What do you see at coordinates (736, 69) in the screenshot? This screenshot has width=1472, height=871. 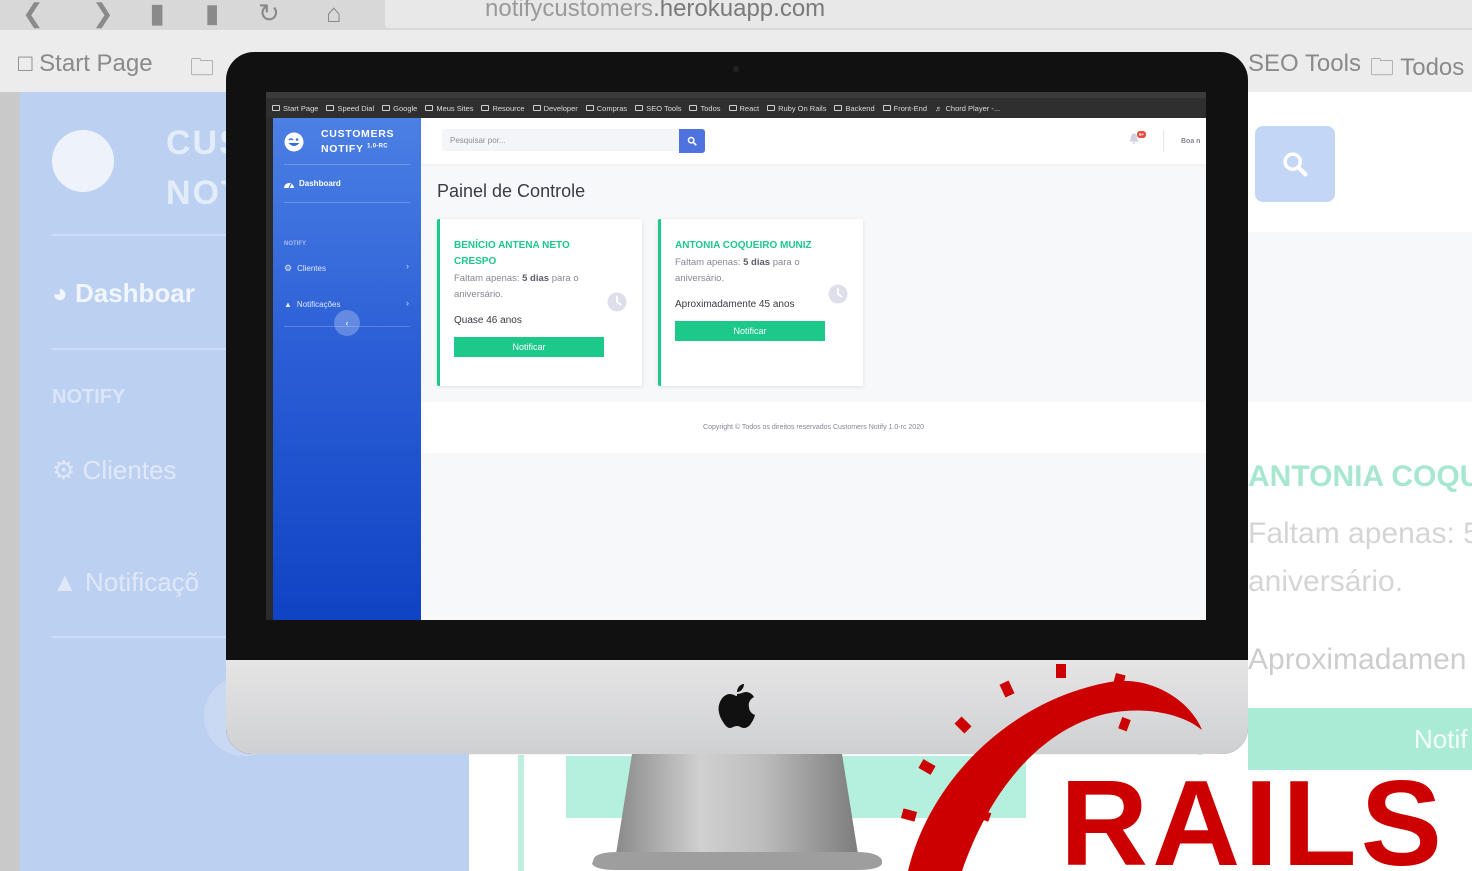 I see `camera` at bounding box center [736, 69].